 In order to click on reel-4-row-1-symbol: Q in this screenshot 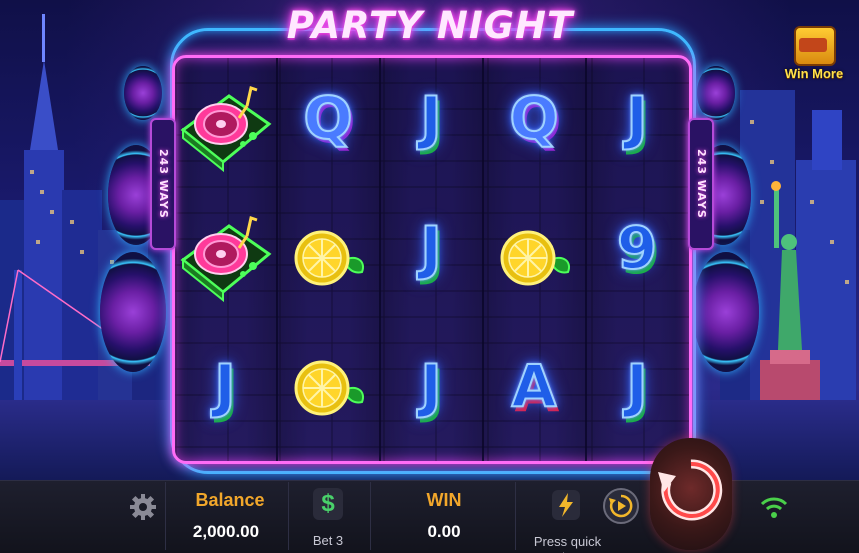, I will do `click(534, 118)`.